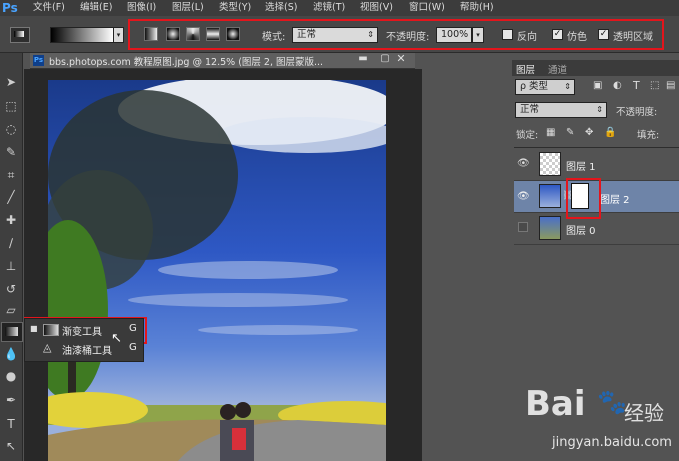 This screenshot has height=461, width=679. Describe the element at coordinates (610, 132) in the screenshot. I see `lock-all-icon: 🔒` at that location.